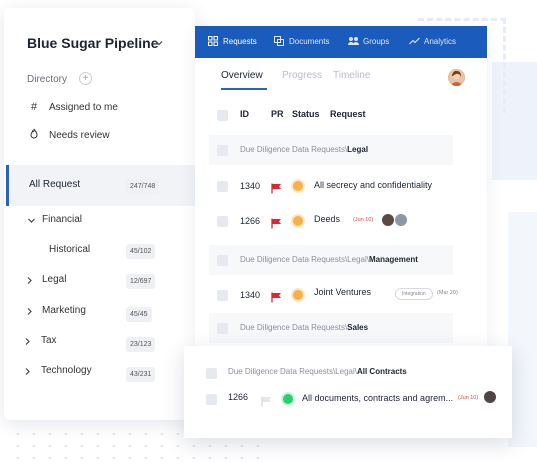 The height and width of the screenshot is (466, 537). I want to click on group-path: Due Diligence Data Requests\Sales, so click(304, 327).